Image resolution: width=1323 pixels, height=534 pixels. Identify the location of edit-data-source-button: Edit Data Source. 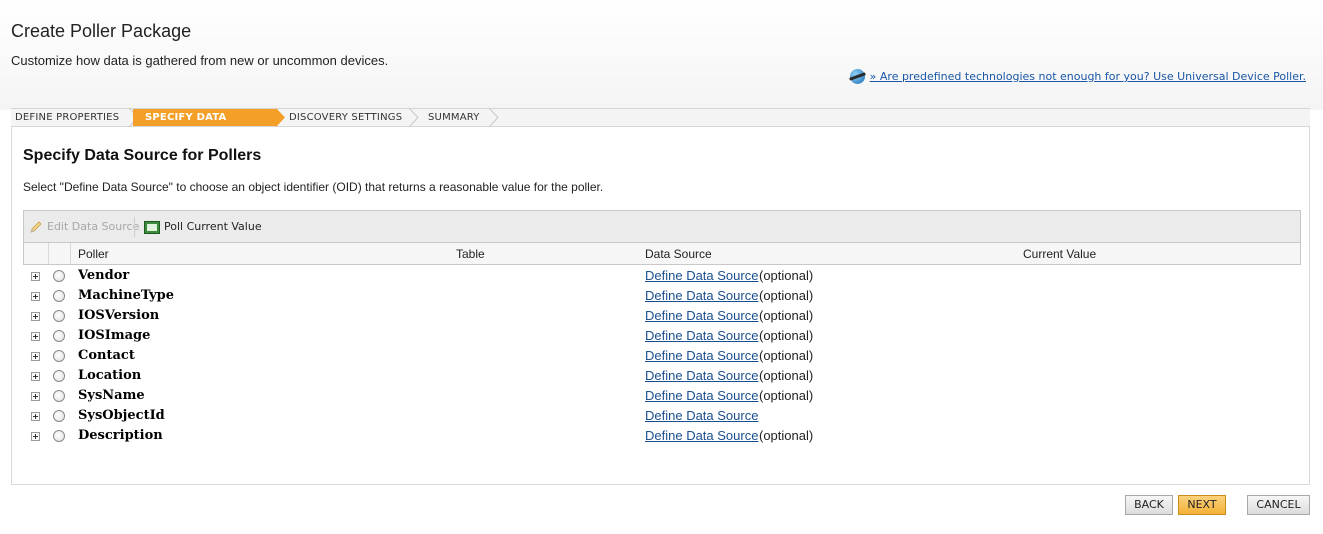
(84, 227).